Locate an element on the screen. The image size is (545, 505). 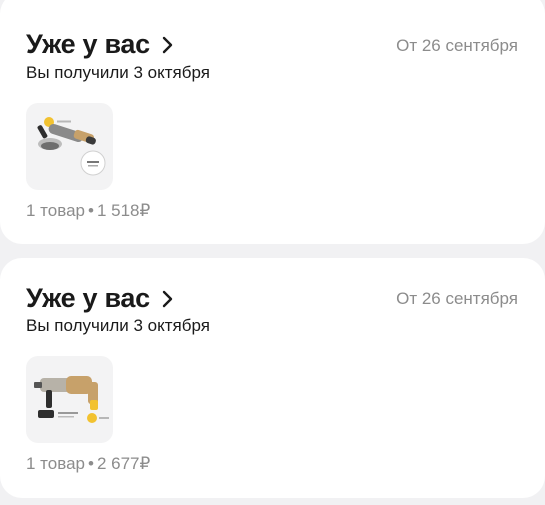
order-summary: 1 товар • 1 518₽ is located at coordinates (88, 211).